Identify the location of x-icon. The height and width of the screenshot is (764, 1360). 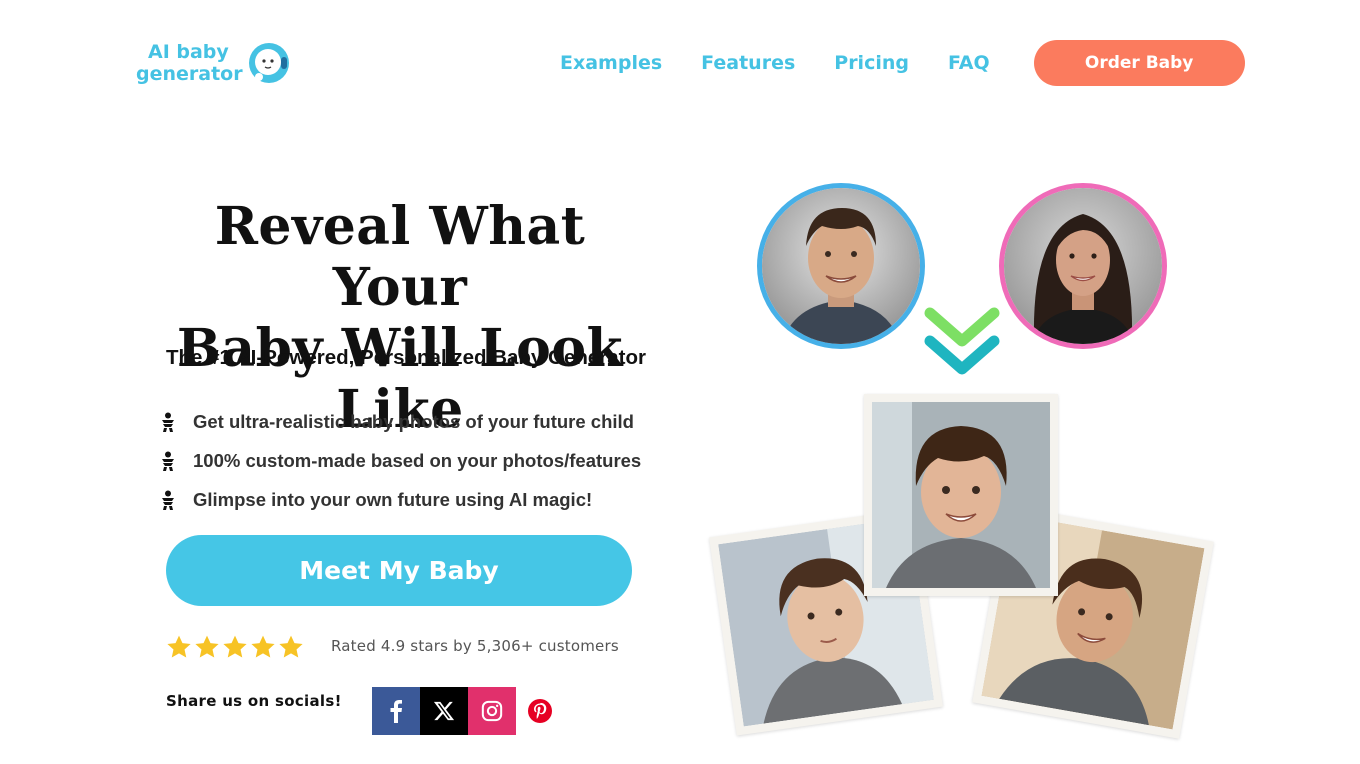
(444, 711).